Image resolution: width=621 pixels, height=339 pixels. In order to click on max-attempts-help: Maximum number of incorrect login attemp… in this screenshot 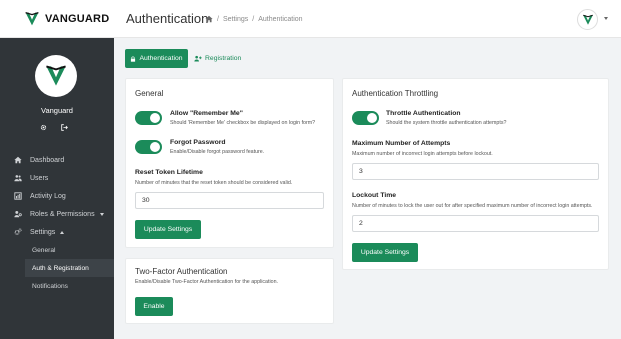, I will do `click(422, 154)`.